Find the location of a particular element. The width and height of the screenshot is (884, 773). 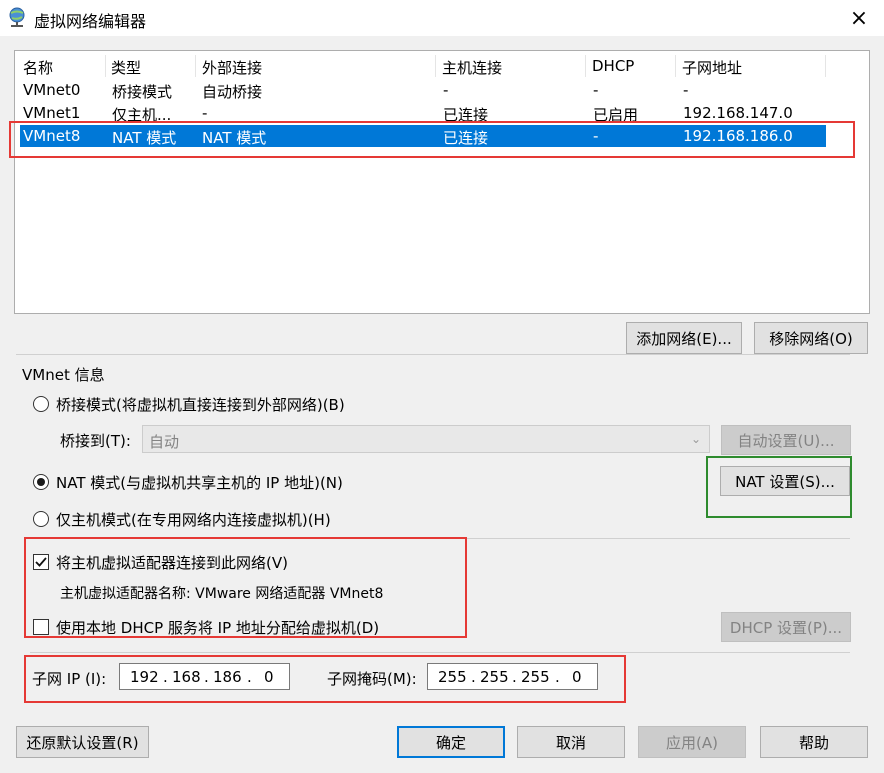

highlight-box-subnet is located at coordinates (325, 679).